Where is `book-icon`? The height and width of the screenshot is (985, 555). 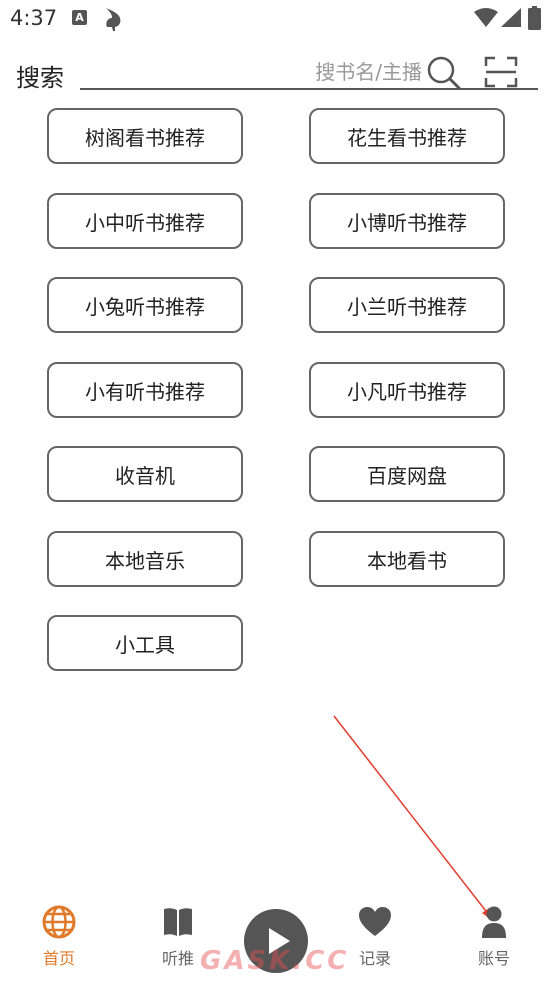 book-icon is located at coordinates (178, 922).